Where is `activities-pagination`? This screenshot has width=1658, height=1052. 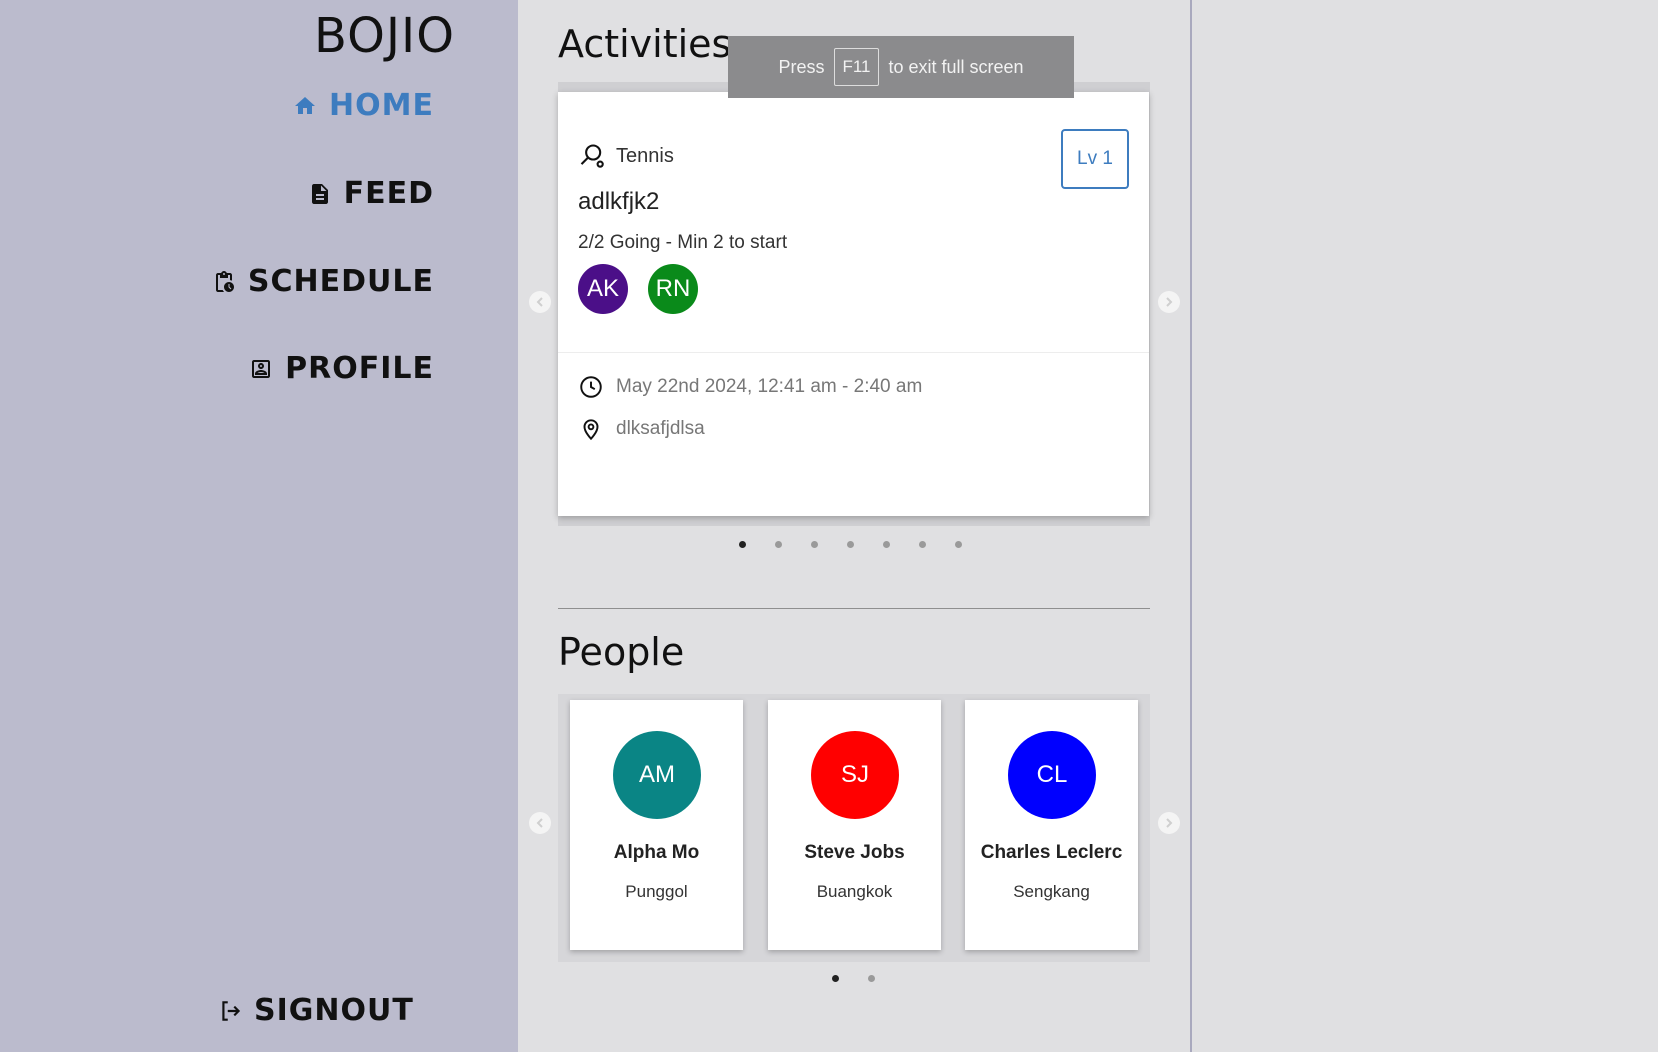 activities-pagination is located at coordinates (850, 544).